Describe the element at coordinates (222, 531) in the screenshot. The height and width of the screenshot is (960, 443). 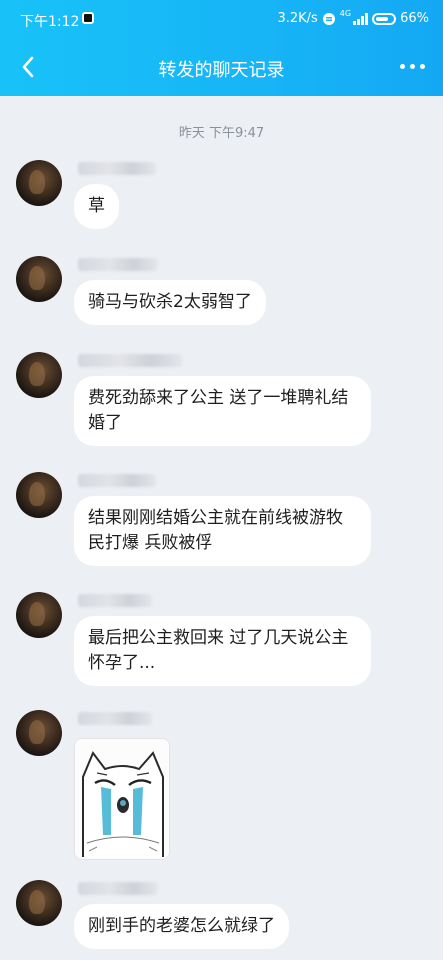
I see `message-bubble: 结果刚刚结婚公主就在前线被游牧民打爆 兵败被俘` at that location.